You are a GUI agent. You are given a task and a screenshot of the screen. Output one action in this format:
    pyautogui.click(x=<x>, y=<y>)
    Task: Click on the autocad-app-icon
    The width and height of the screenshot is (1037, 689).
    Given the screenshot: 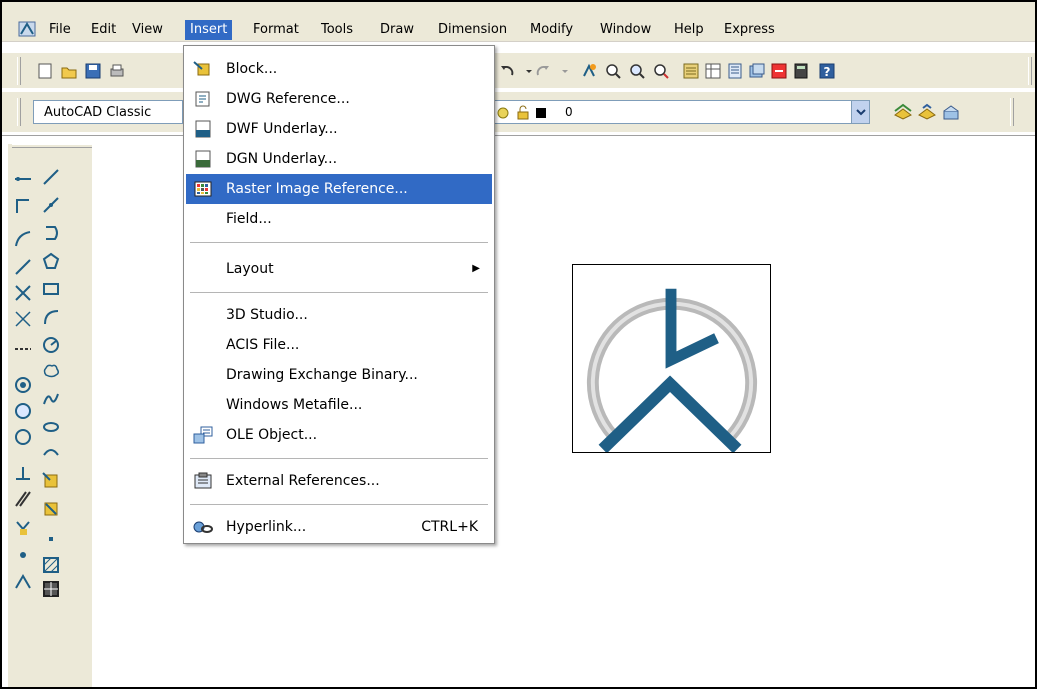 What is the action you would take?
    pyautogui.click(x=27, y=29)
    